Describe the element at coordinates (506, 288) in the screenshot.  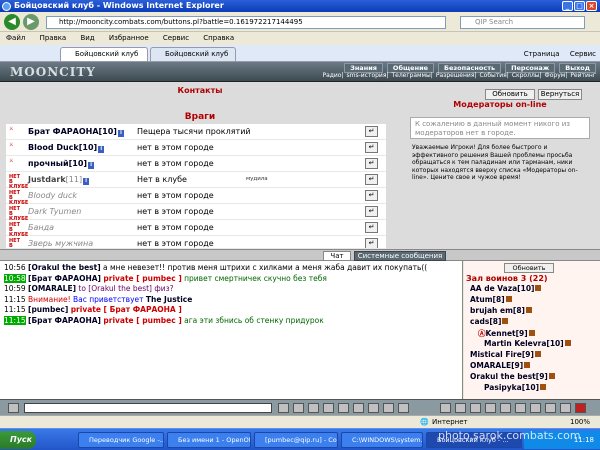
I see `room-user: AA de Vaza[10]` at that location.